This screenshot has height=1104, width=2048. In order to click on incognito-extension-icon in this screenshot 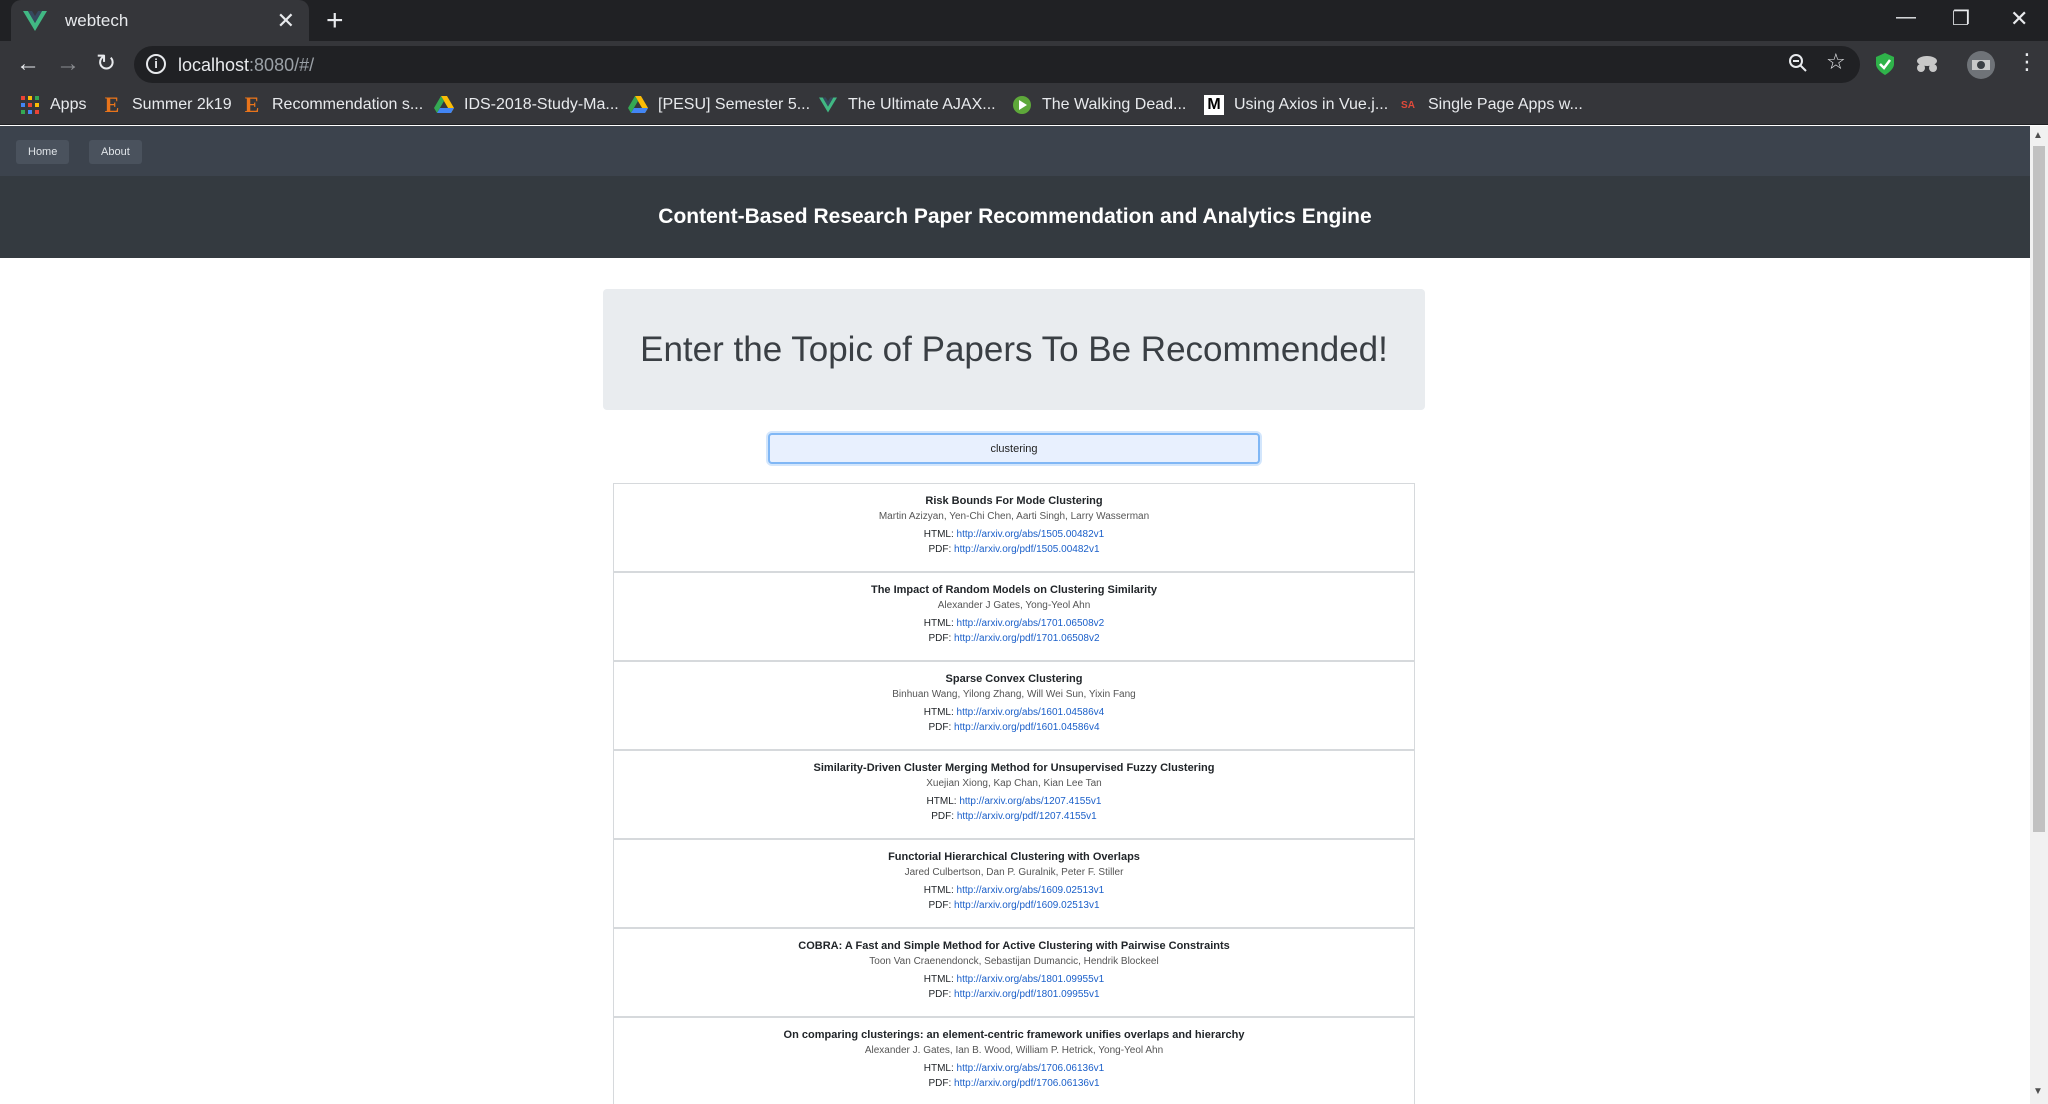, I will do `click(1927, 66)`.